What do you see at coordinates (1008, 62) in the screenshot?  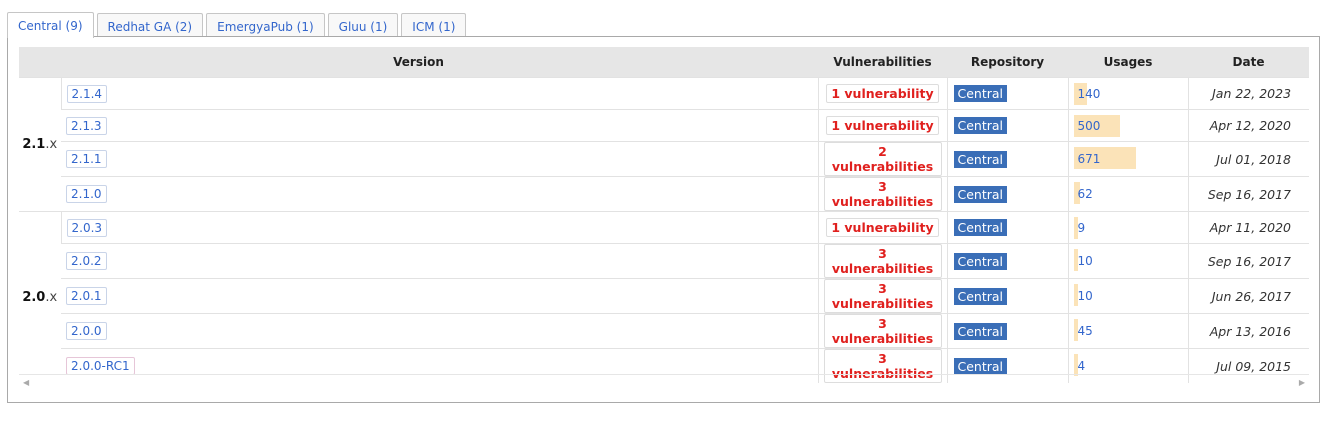 I see `header-repository: Repository` at bounding box center [1008, 62].